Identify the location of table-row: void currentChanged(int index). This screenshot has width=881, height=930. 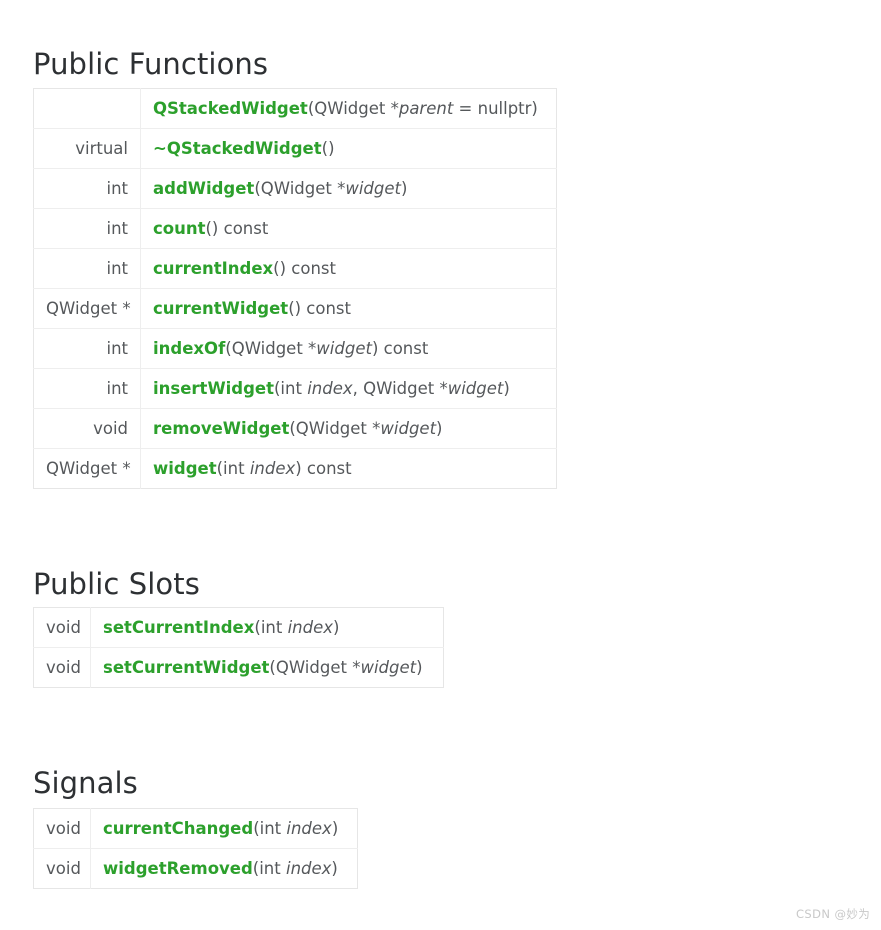
(195, 828).